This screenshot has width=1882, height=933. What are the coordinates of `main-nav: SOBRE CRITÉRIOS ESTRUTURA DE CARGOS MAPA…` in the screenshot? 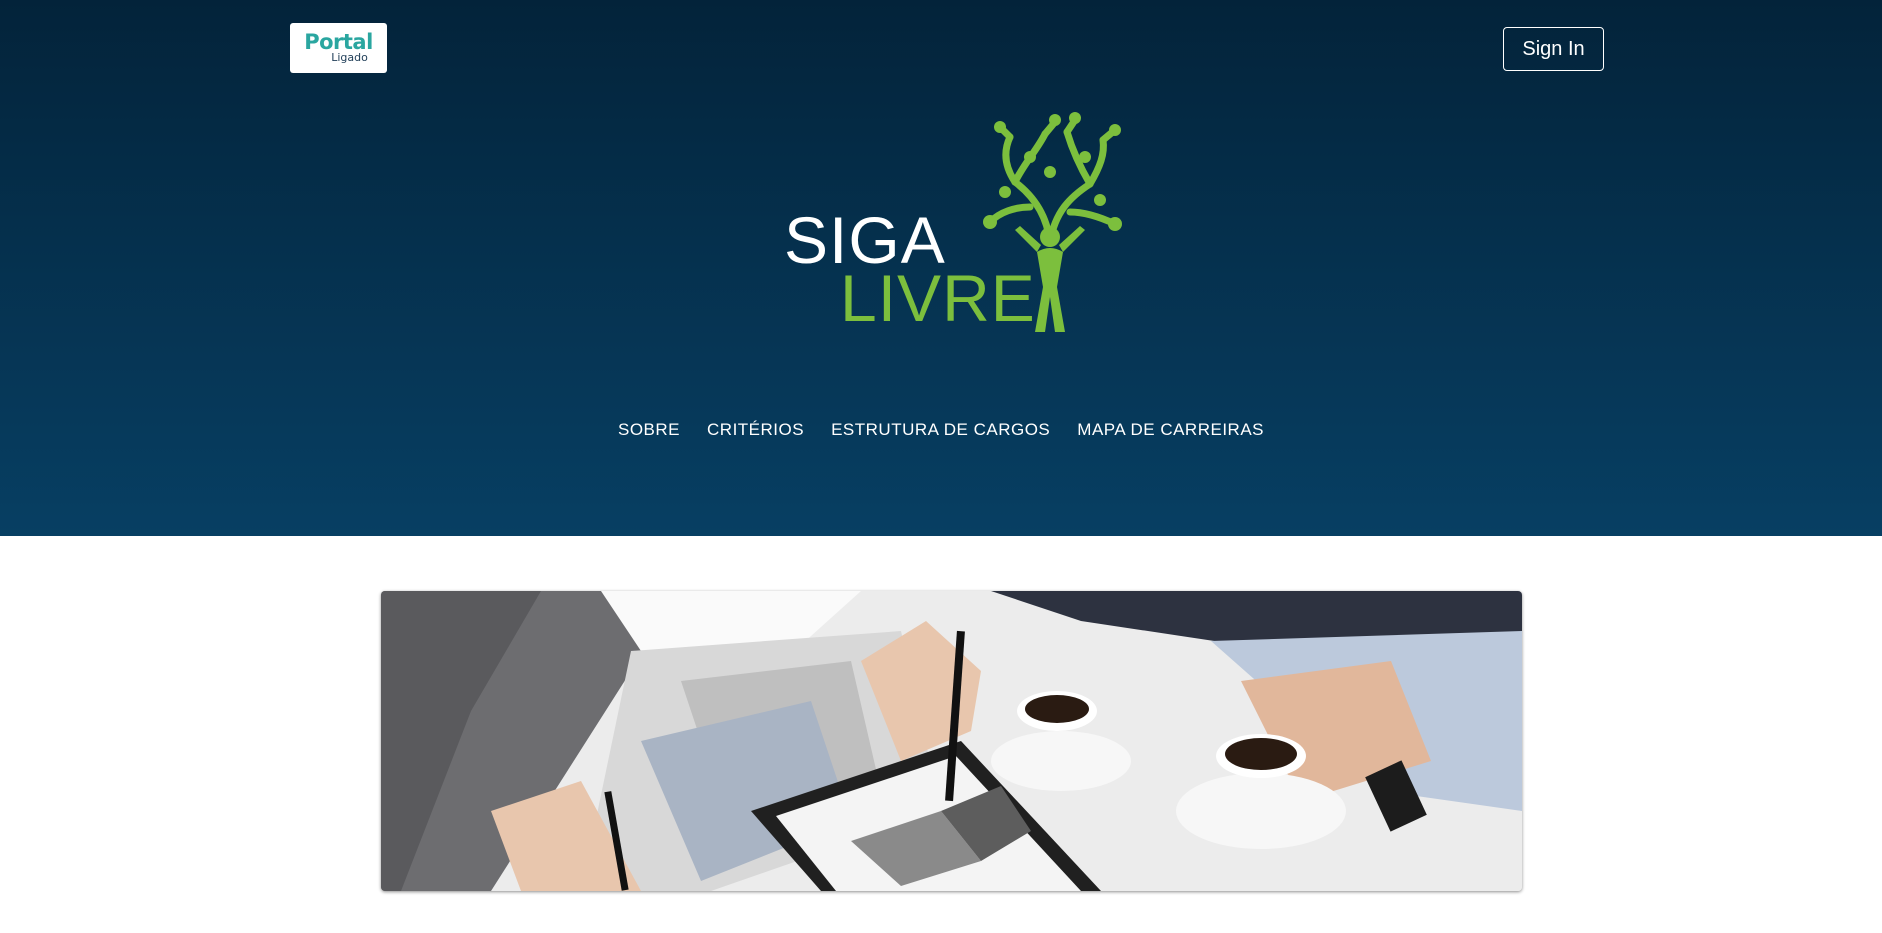 It's located at (941, 430).